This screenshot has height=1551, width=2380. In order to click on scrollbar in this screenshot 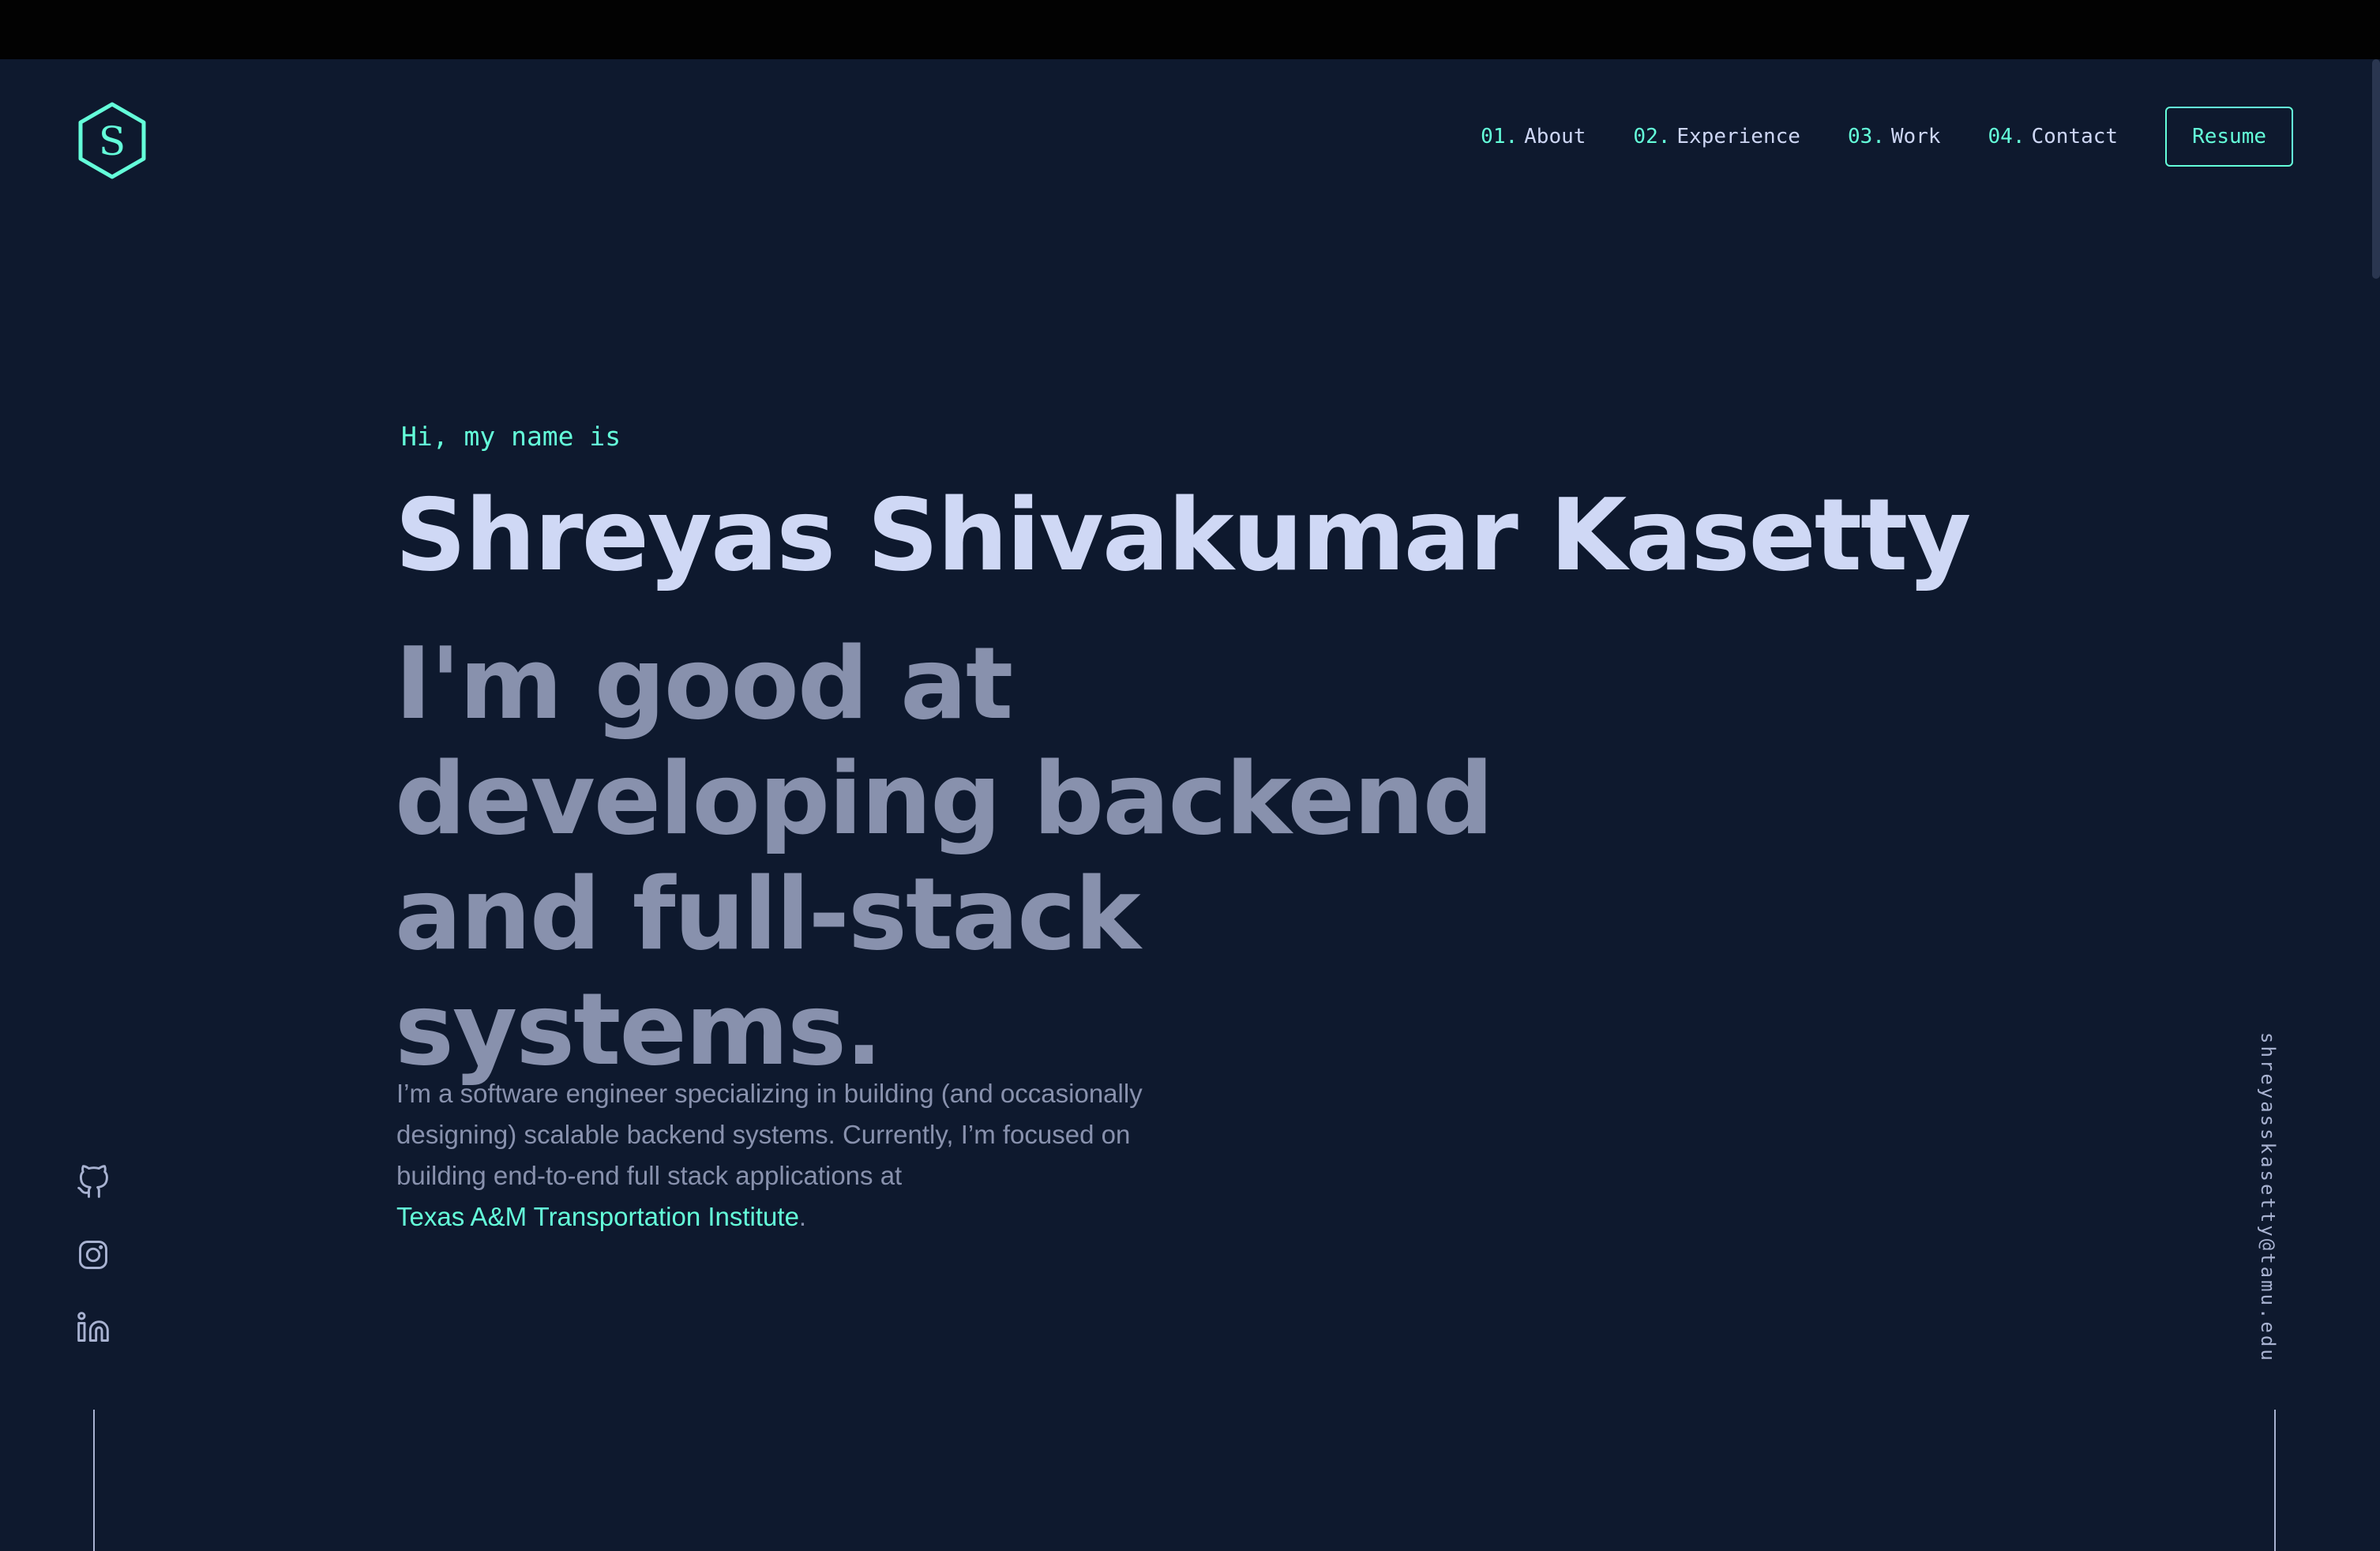, I will do `click(2376, 169)`.